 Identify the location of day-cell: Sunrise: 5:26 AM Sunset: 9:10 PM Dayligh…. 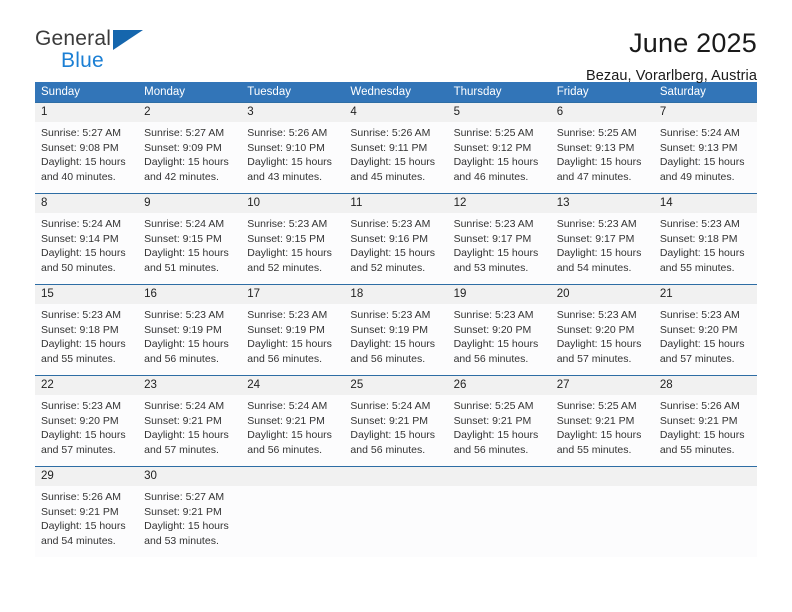
(292, 159).